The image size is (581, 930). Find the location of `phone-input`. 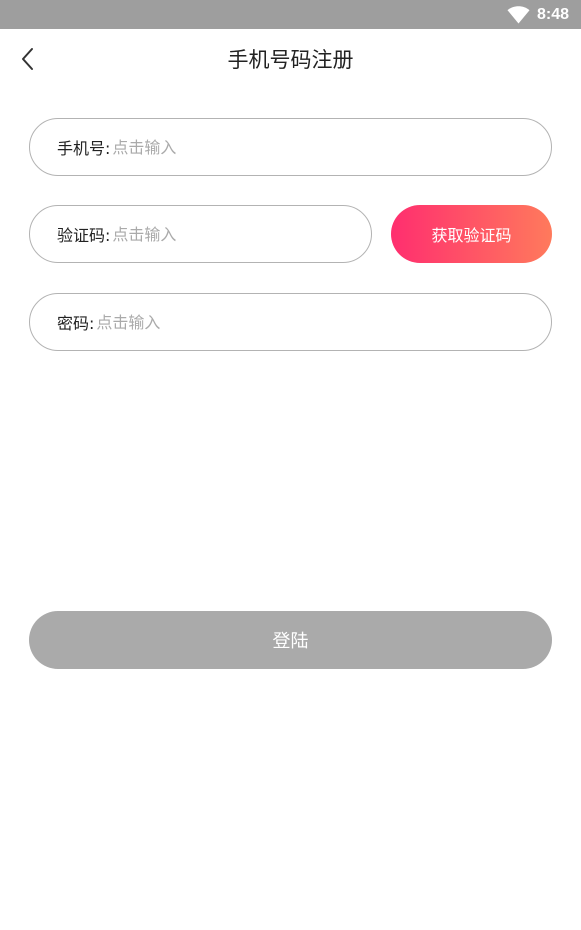

phone-input is located at coordinates (331, 147).